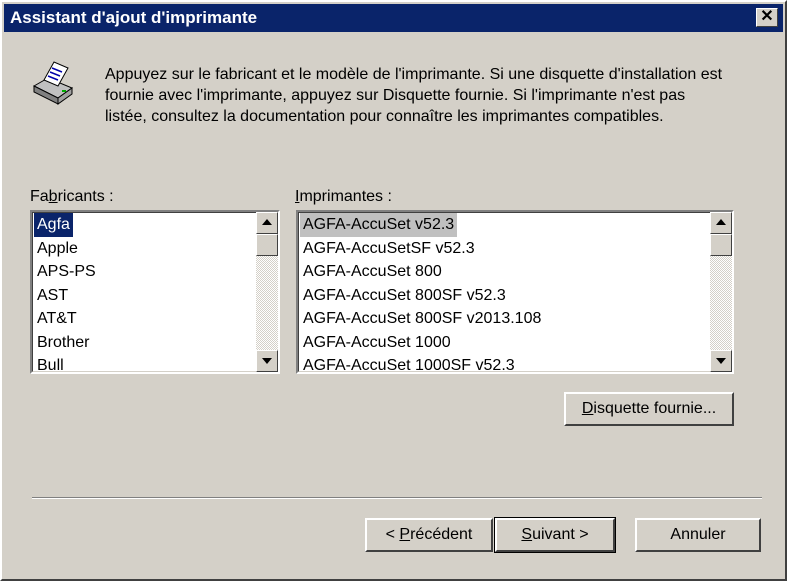  Describe the element at coordinates (53, 225) in the screenshot. I see `manufacturers-list-item-label: Agfa` at that location.